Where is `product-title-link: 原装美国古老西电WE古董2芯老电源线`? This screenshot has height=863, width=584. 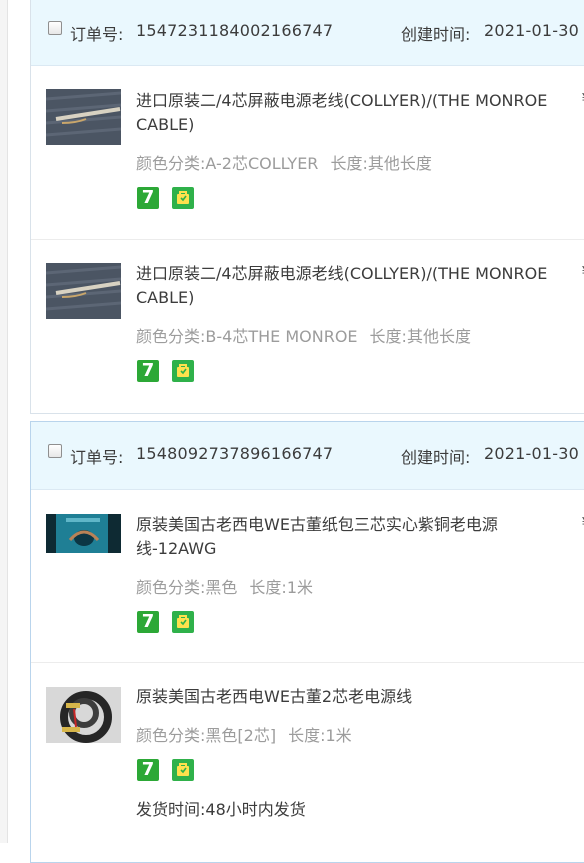 product-title-link: 原装美国古老西电WE古董2芯老电源线 is located at coordinates (346, 697).